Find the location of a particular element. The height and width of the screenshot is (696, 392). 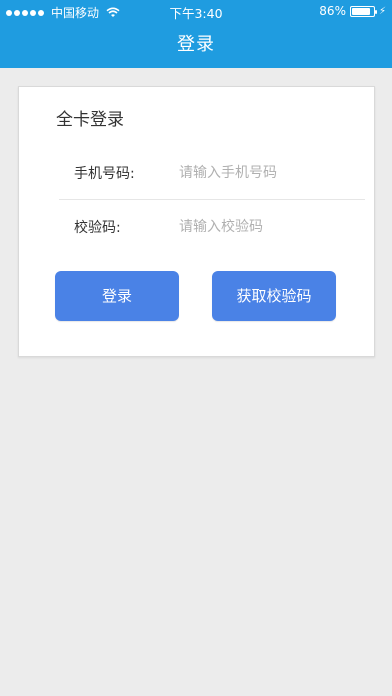

bolt-icon: ⚡ is located at coordinates (382, 11).